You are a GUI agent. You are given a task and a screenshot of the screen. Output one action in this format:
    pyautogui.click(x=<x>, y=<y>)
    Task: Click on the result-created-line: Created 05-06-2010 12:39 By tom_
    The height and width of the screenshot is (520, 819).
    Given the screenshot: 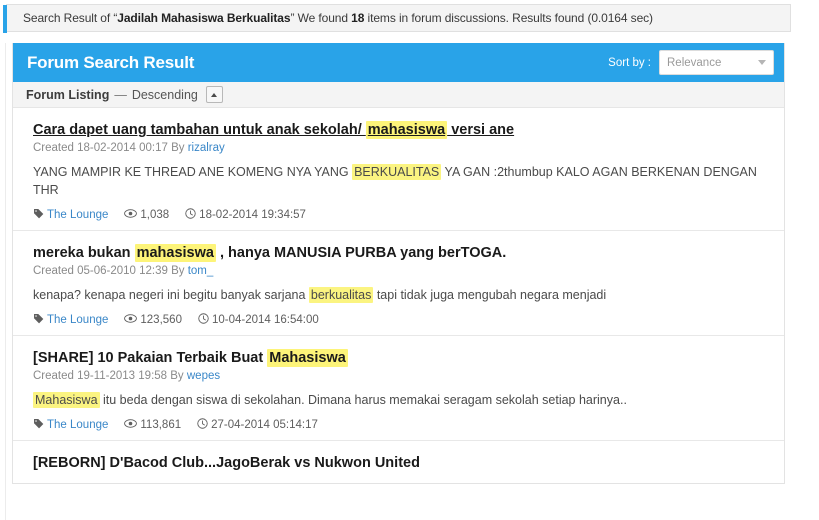 What is the action you would take?
    pyautogui.click(x=400, y=271)
    